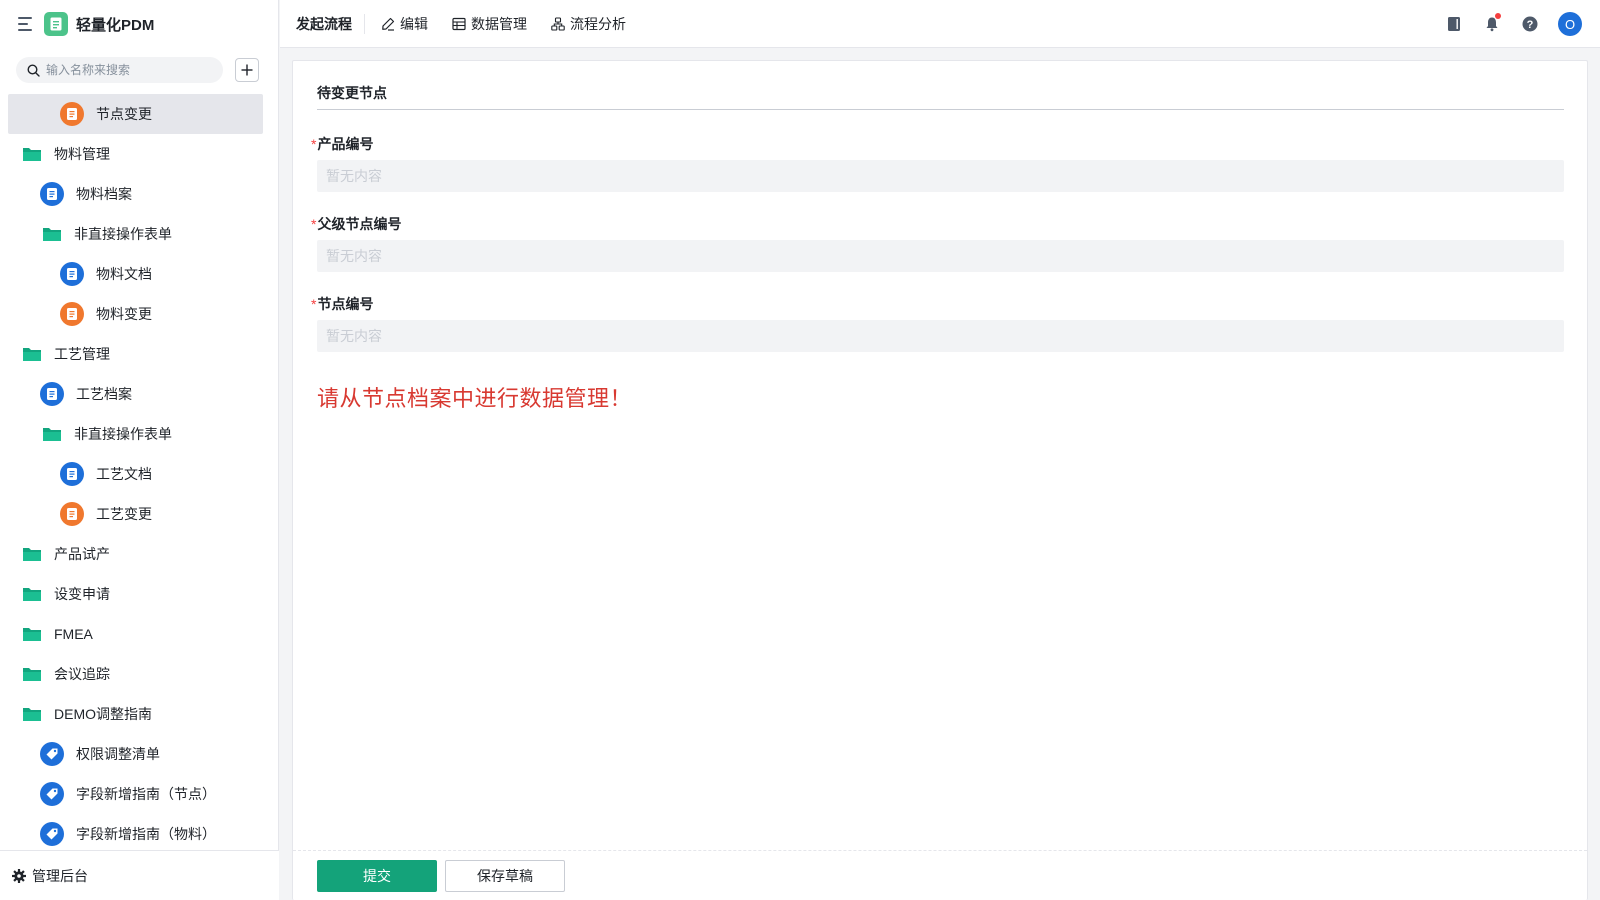 The width and height of the screenshot is (1600, 900). Describe the element at coordinates (505, 875) in the screenshot. I see `save-draft-button: 保存草稿` at that location.